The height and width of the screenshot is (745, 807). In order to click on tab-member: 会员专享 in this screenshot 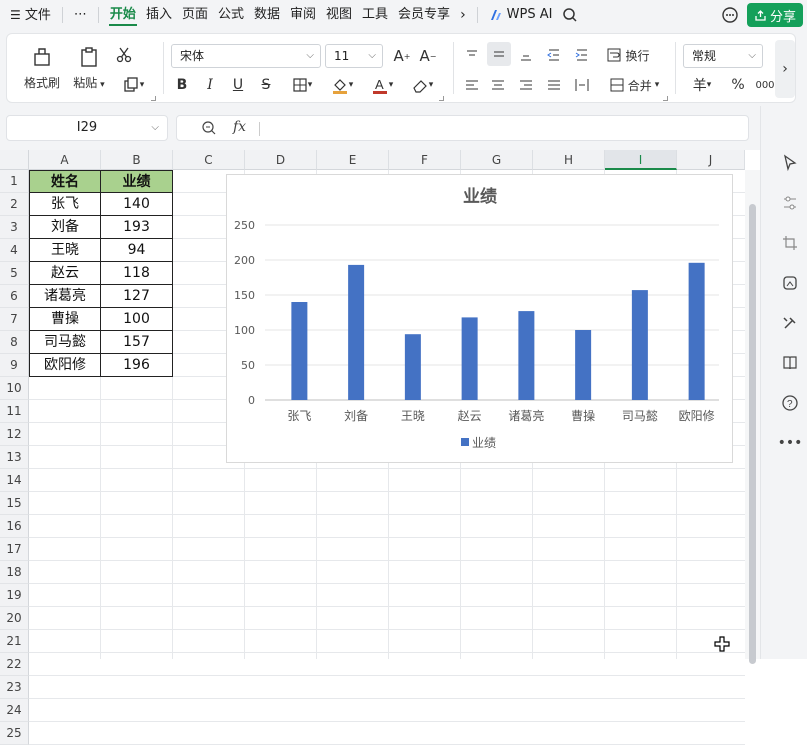, I will do `click(424, 15)`.